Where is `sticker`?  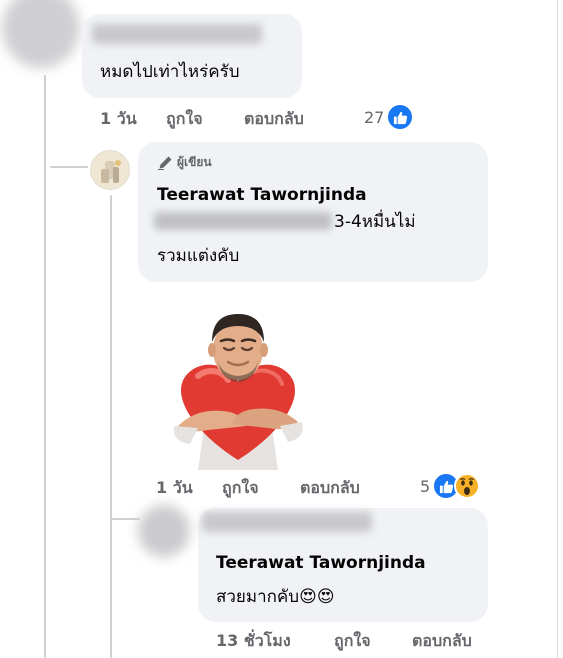 sticker is located at coordinates (238, 390).